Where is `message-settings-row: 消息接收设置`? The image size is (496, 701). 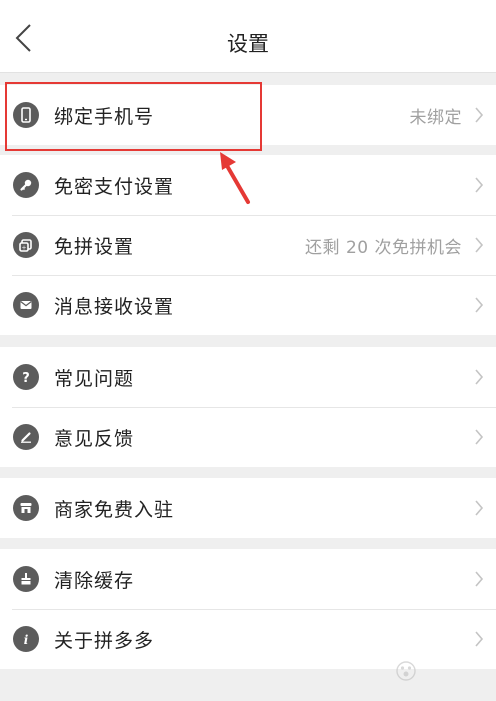
message-settings-row: 消息接收设置 is located at coordinates (248, 305).